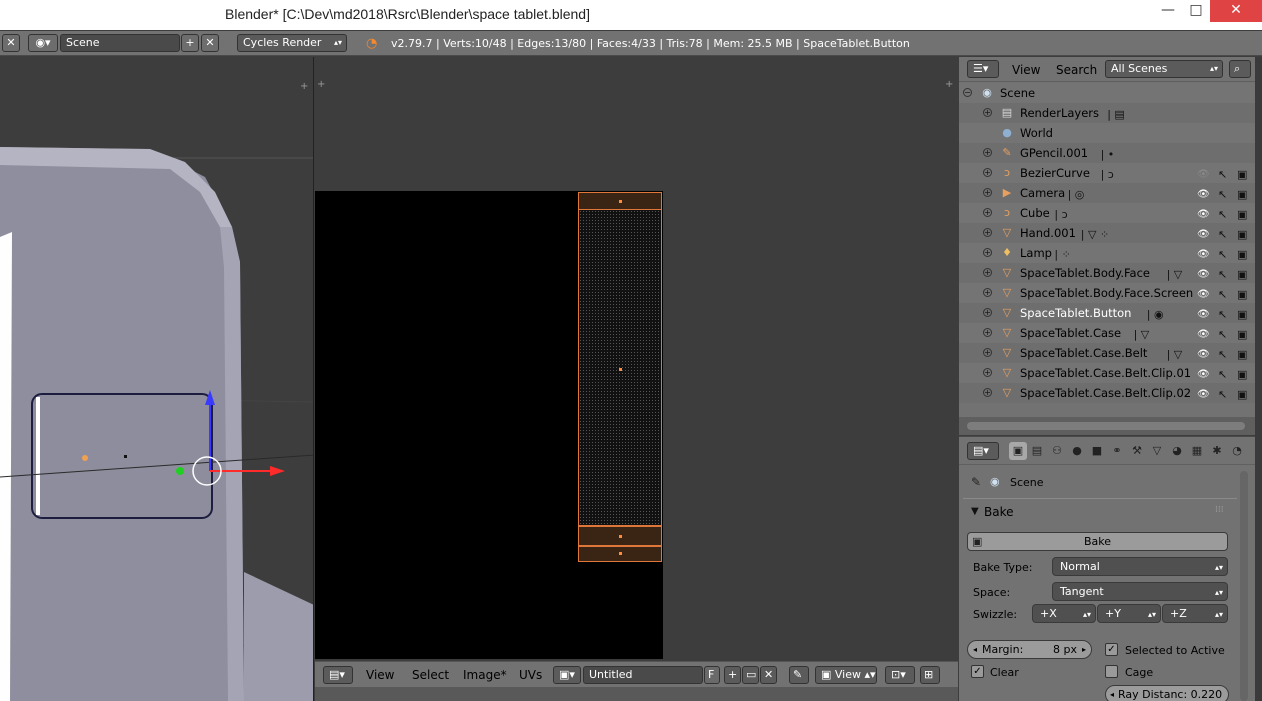  I want to click on tab-scene-icon: ⚇, so click(1057, 451).